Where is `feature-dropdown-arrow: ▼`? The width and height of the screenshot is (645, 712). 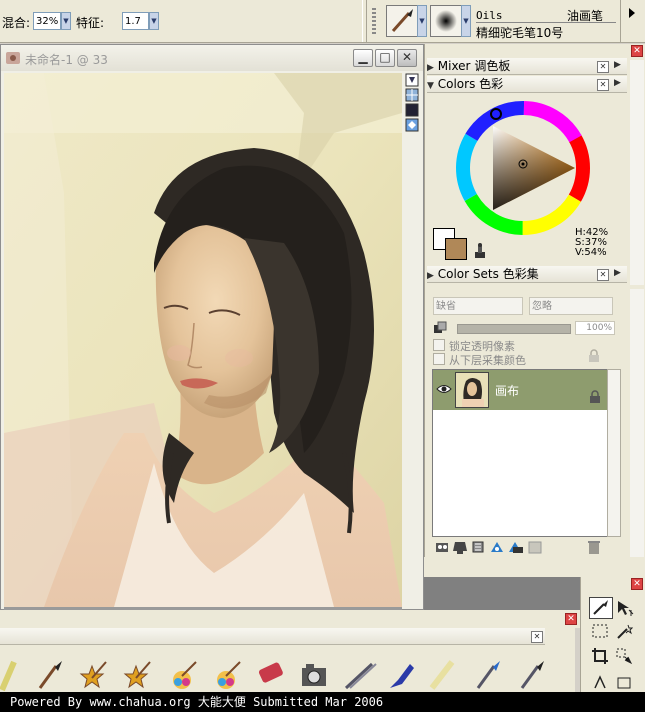 feature-dropdown-arrow: ▼ is located at coordinates (154, 21).